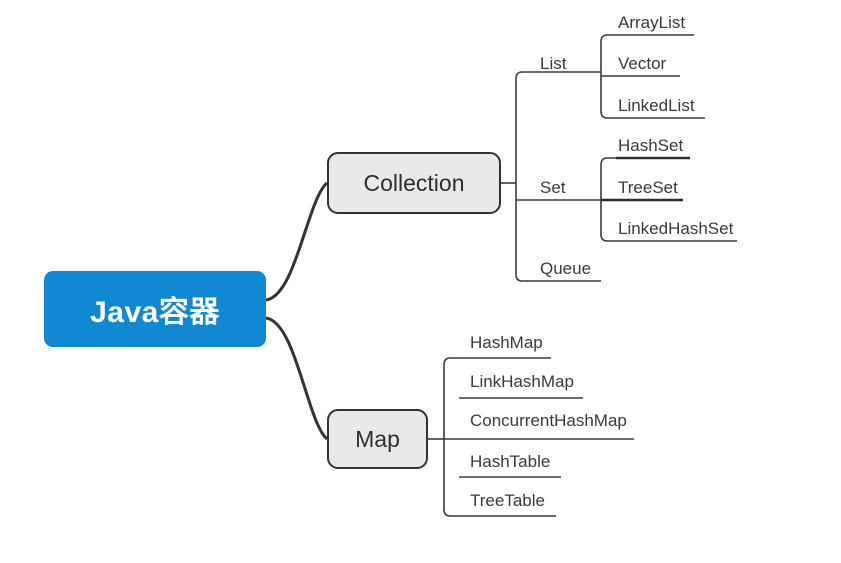 This screenshot has width=841, height=563. I want to click on topic-treeset: TreeSet, so click(648, 187).